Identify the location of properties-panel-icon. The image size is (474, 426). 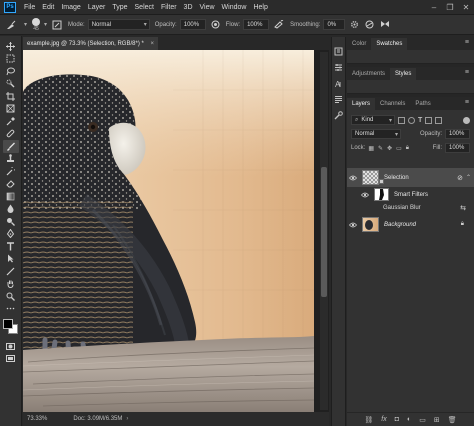
(338, 67).